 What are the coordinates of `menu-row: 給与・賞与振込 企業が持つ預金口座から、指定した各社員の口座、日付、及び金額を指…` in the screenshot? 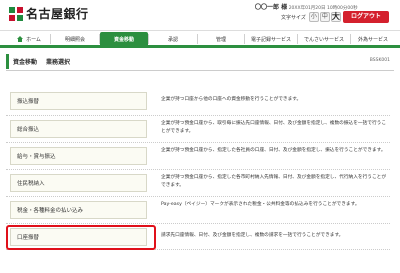 It's located at (198, 155).